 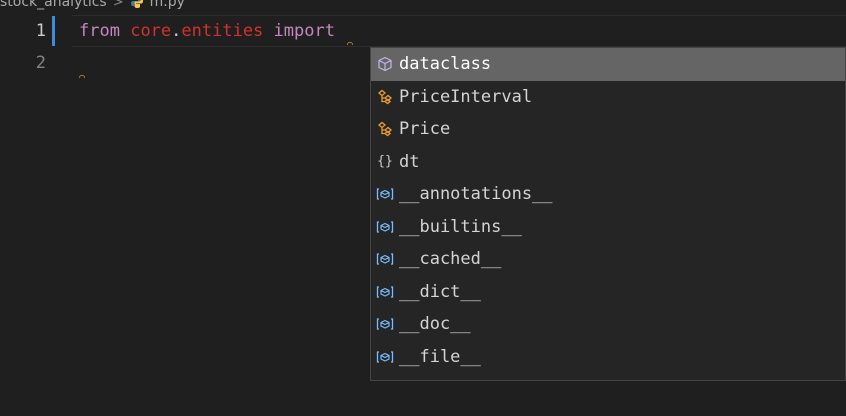 What do you see at coordinates (476, 194) in the screenshot?
I see `suggestion-label: __annotations__` at bounding box center [476, 194].